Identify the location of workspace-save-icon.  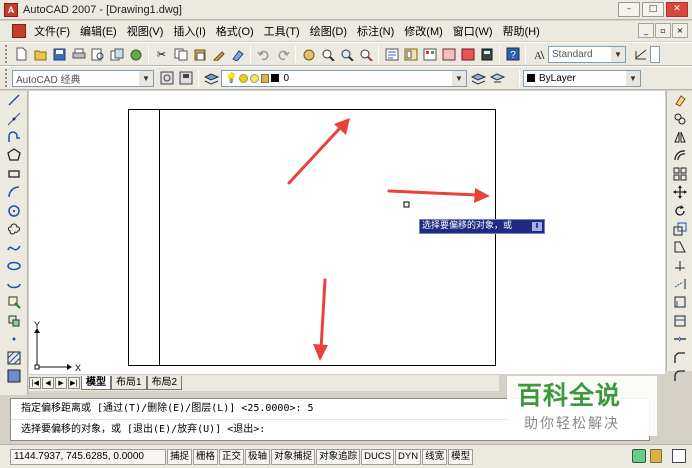
(185, 78).